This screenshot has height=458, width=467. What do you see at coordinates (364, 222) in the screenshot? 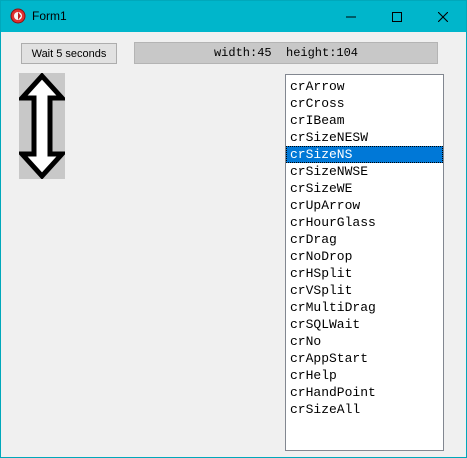
I see `list-item: crHourGlass` at bounding box center [364, 222].